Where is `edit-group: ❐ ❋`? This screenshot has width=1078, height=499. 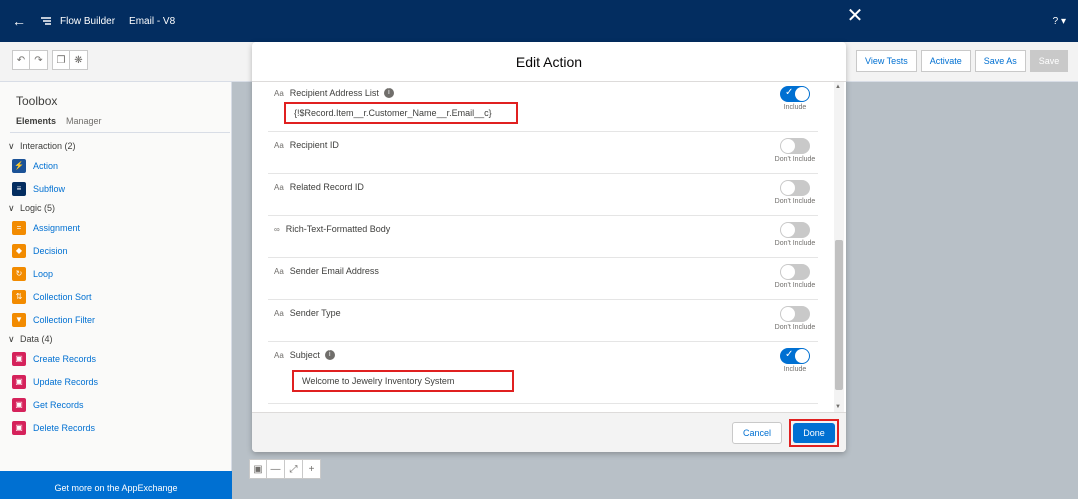
edit-group: ❐ ❋ is located at coordinates (70, 60).